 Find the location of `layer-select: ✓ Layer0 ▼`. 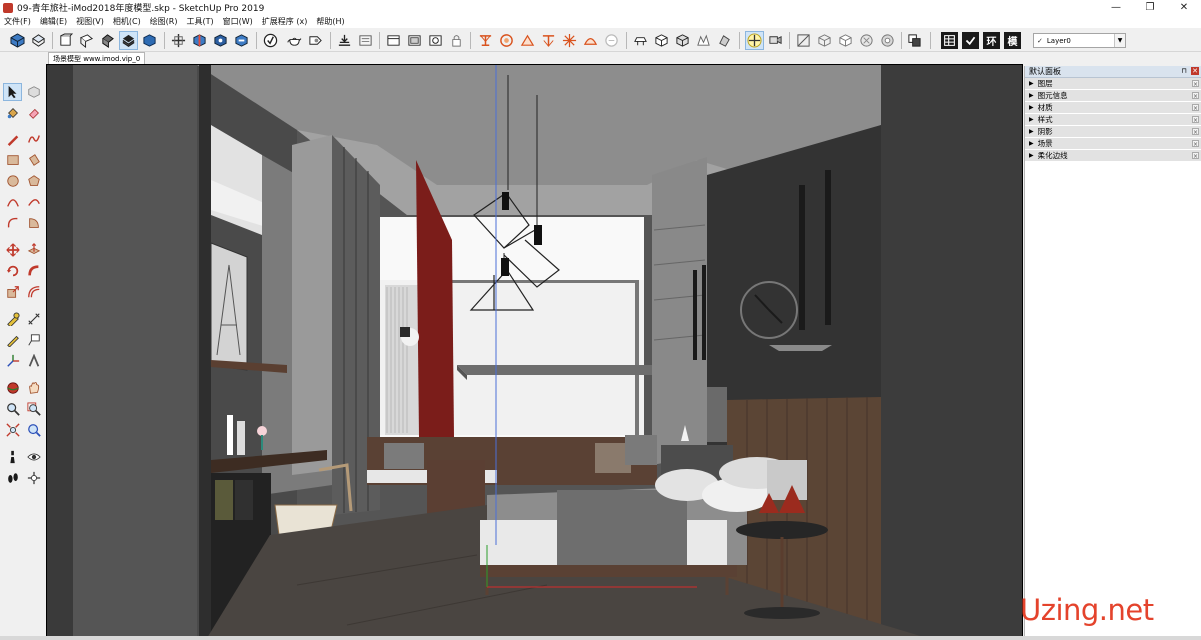

layer-select: ✓ Layer0 ▼ is located at coordinates (1079, 40).